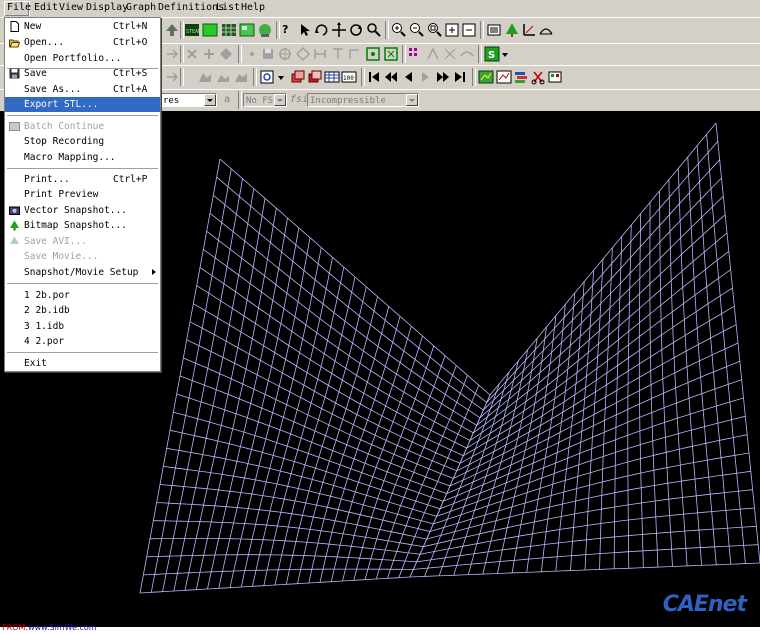 This screenshot has width=760, height=634. What do you see at coordinates (130, 42) in the screenshot?
I see `menu-item-open-shortcut: Ctrl+O` at bounding box center [130, 42].